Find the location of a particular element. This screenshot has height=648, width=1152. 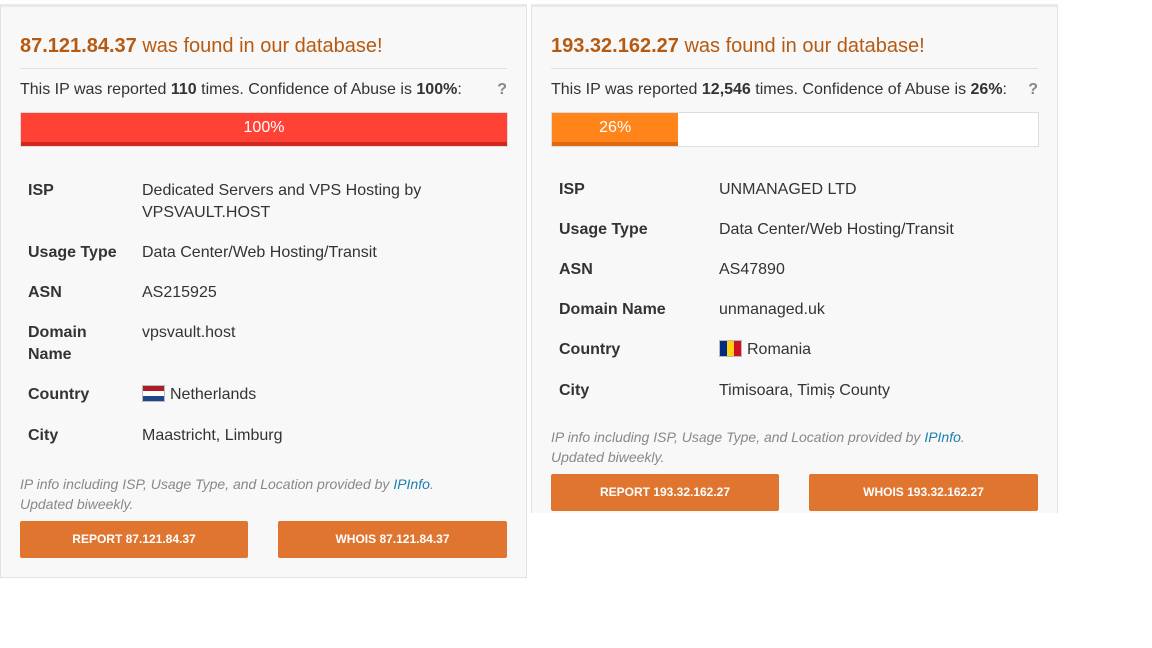

asn-value: AS47890 is located at coordinates (752, 269).